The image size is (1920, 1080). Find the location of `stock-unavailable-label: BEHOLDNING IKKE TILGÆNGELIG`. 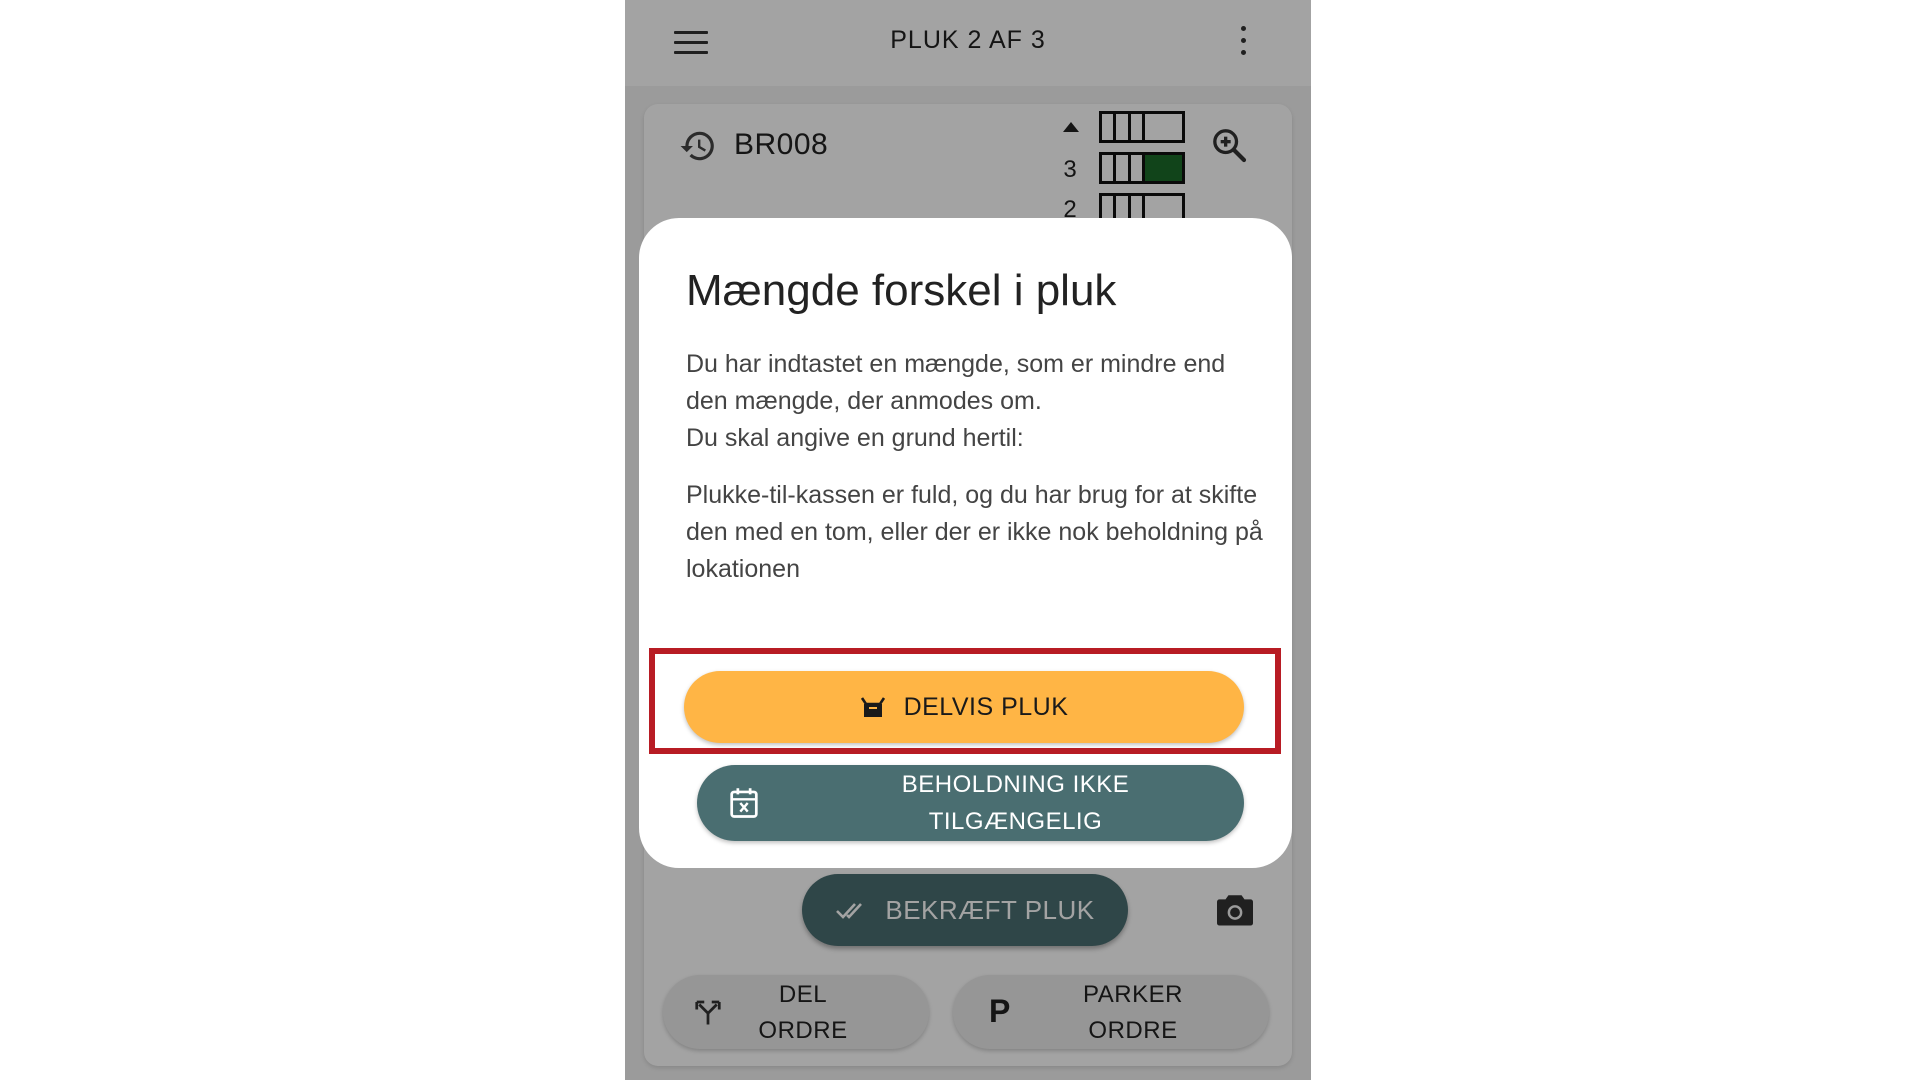

stock-unavailable-label: BEHOLDNING IKKE TILGÆNGELIG is located at coordinates (1015, 803).